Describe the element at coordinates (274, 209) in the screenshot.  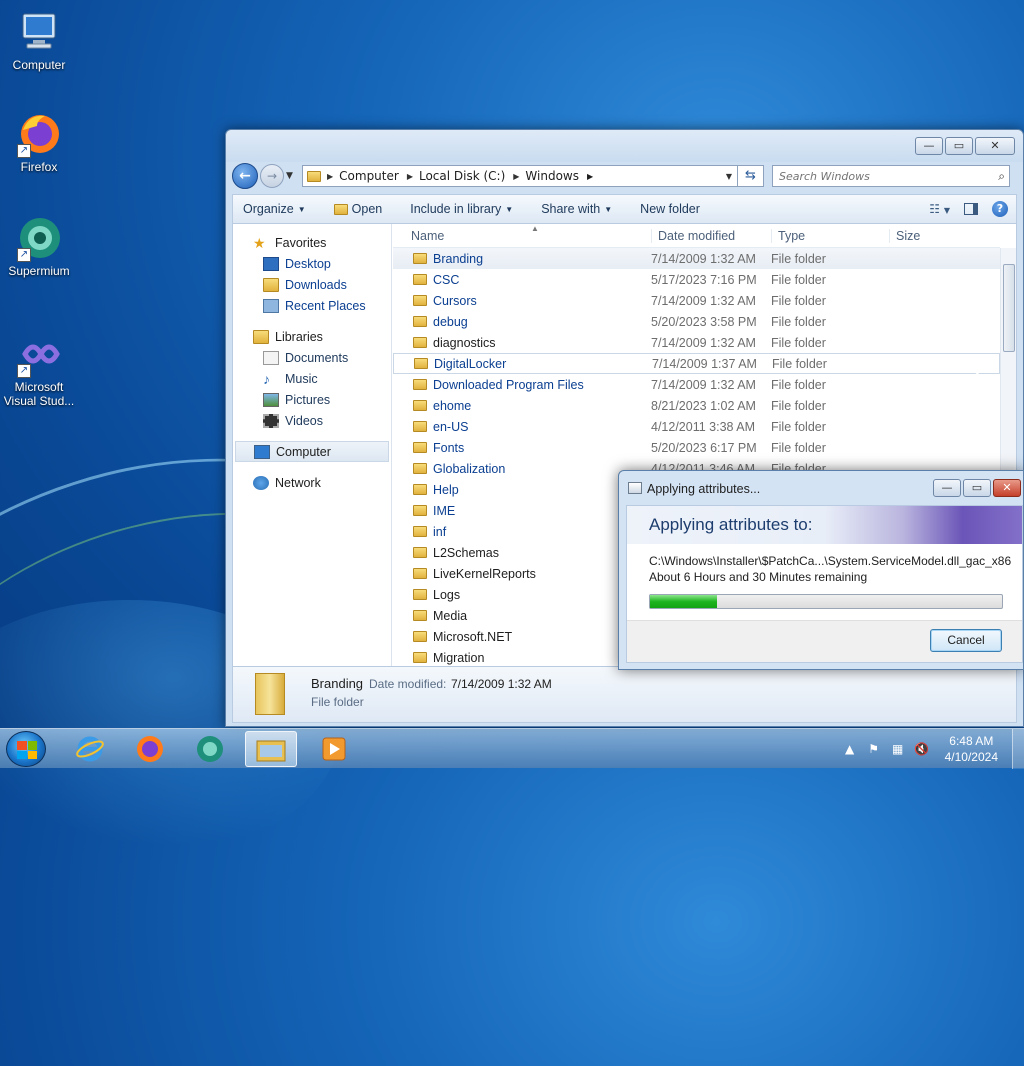
I see `organize-button: Organize ▼` at that location.